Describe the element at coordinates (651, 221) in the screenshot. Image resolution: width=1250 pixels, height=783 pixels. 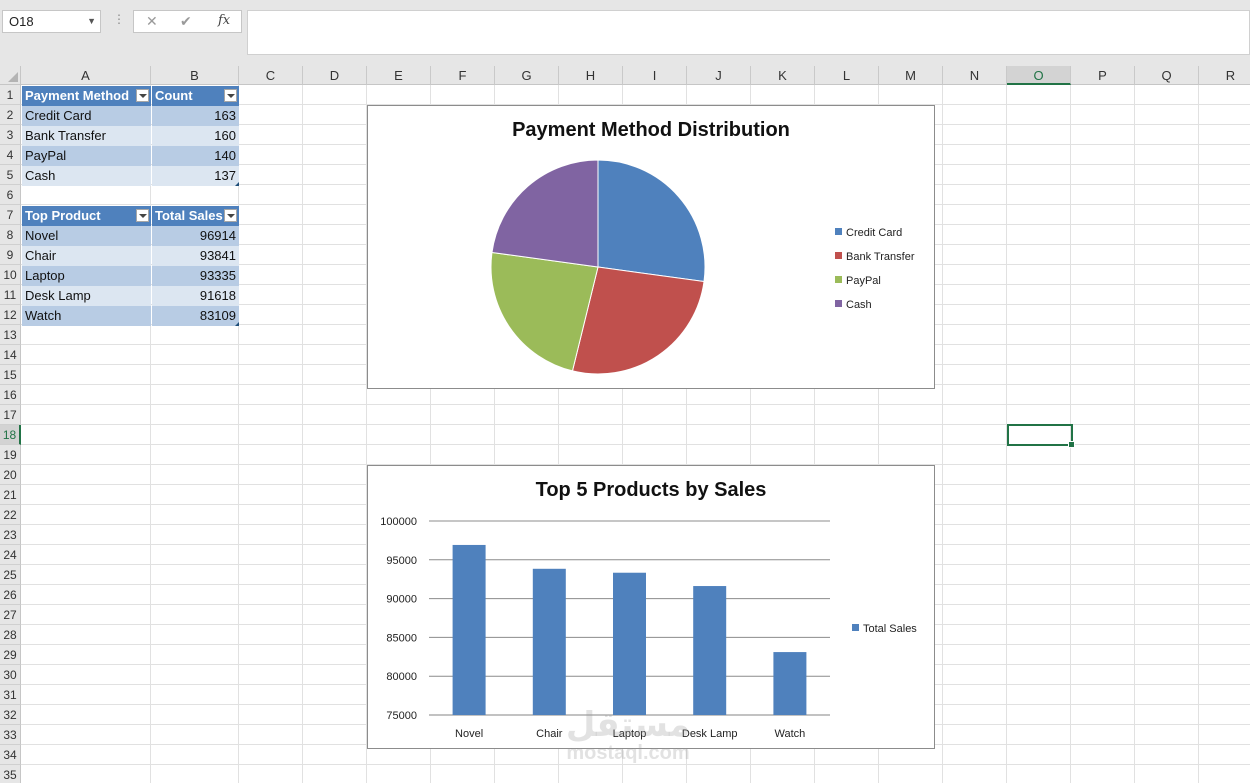
I see `pie-slice-credit-card` at that location.